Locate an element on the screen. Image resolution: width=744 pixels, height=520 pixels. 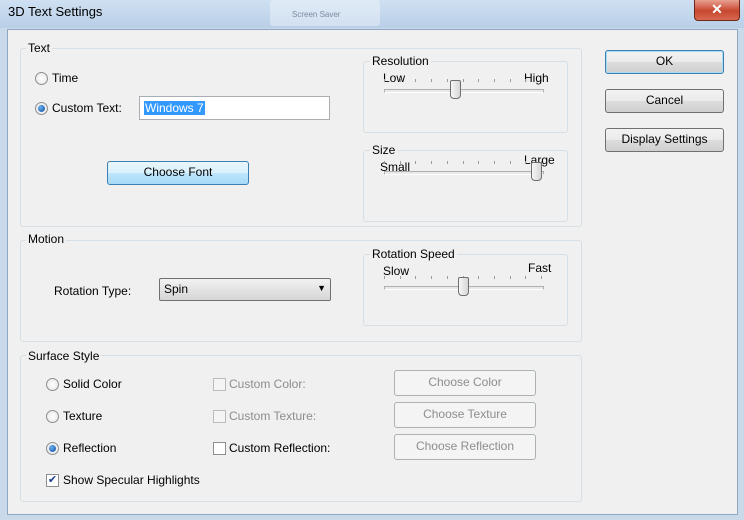
cancel-button: Cancel is located at coordinates (664, 101).